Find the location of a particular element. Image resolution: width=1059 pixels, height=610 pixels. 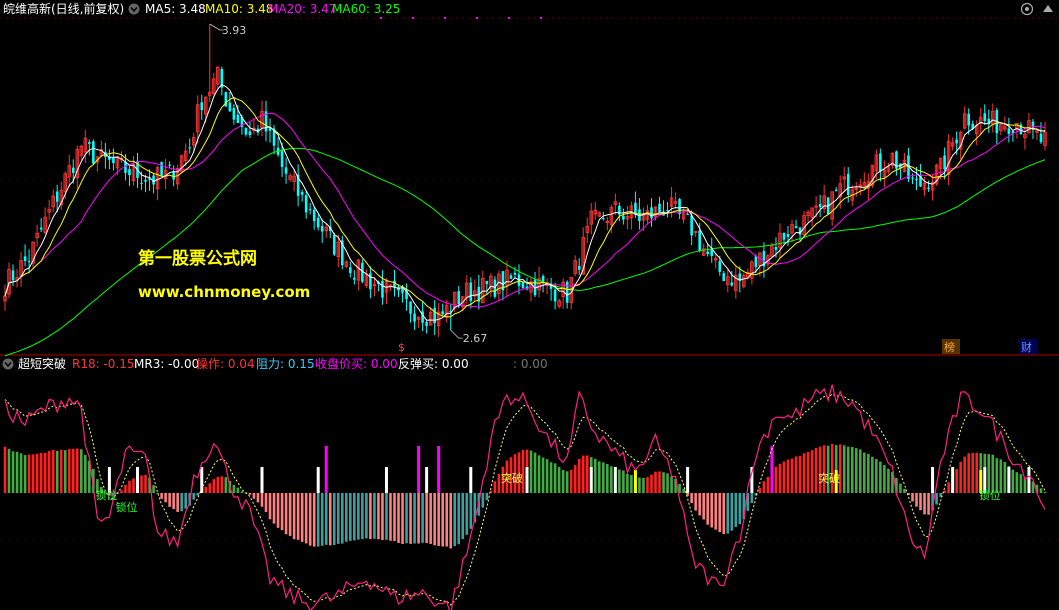

stock-title: 皖维高新(日线,前复权) is located at coordinates (63, 8).